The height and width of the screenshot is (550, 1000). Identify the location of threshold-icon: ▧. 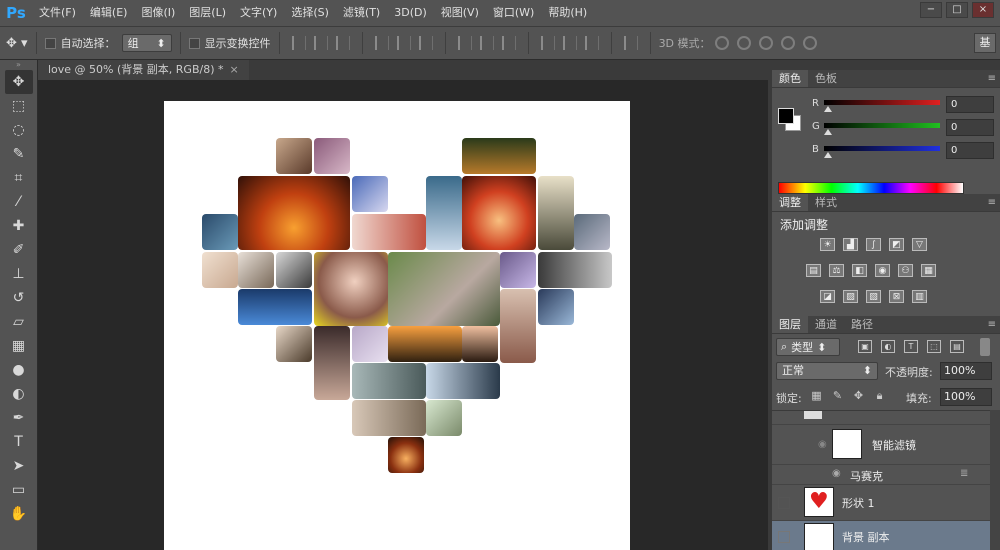
(873, 296).